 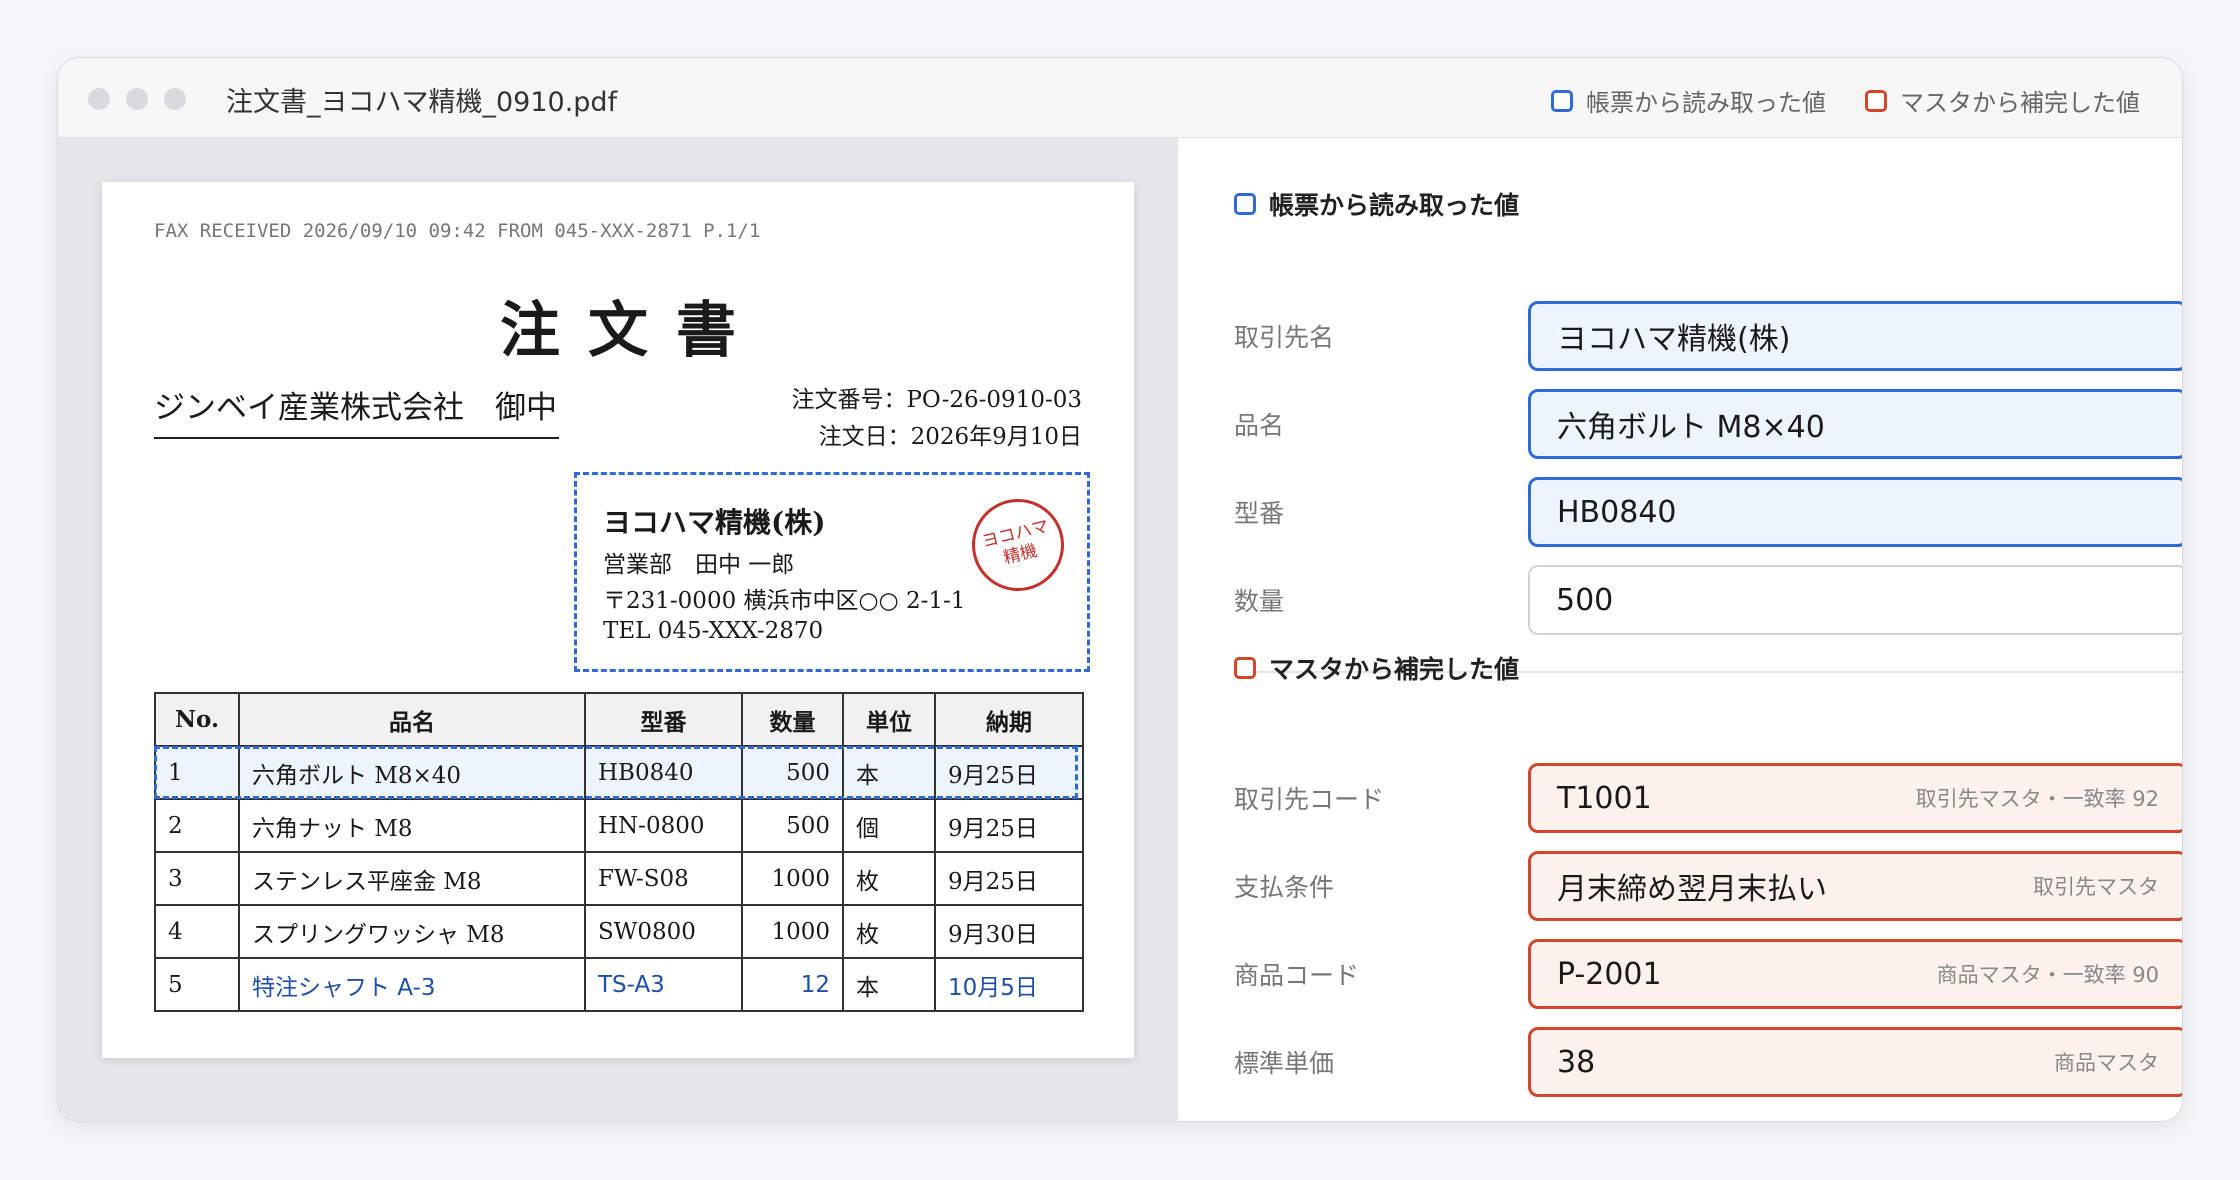 I want to click on master-section-heading: マスタから補完した値, so click(x=1376, y=668).